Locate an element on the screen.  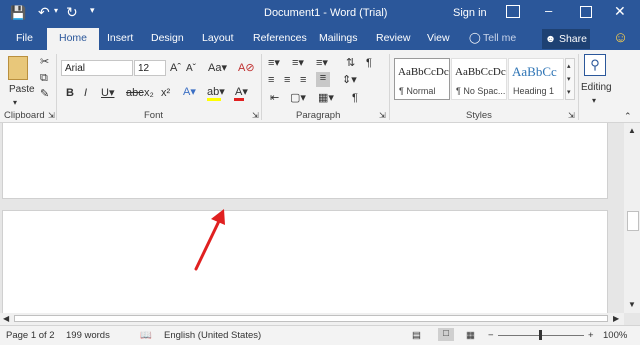
strikethrough-icon: abc is located at coordinates (135, 93).